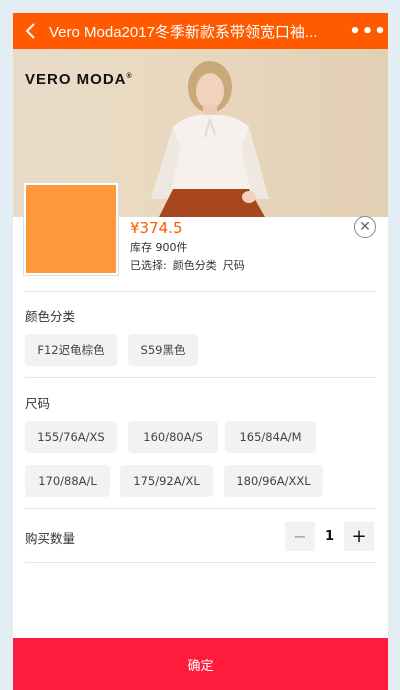 This screenshot has width=400, height=690. I want to click on more-dots-icon: •••, so click(368, 31).